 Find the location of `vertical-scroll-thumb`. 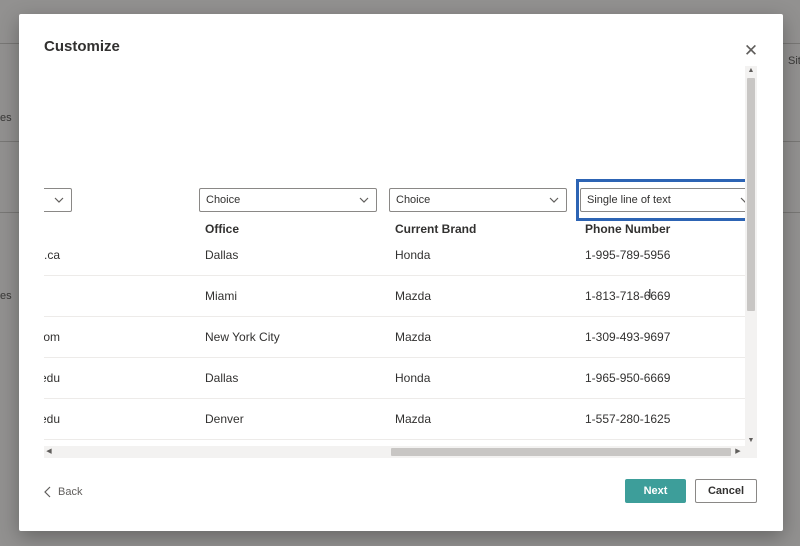

vertical-scroll-thumb is located at coordinates (751, 194).